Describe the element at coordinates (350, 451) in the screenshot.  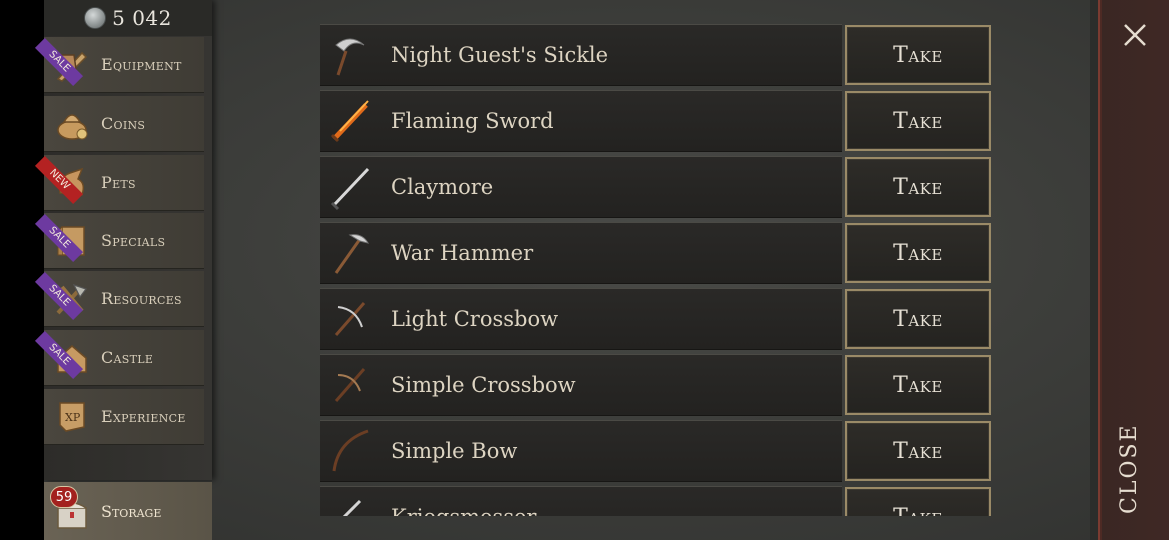
I see `bow-icon` at that location.